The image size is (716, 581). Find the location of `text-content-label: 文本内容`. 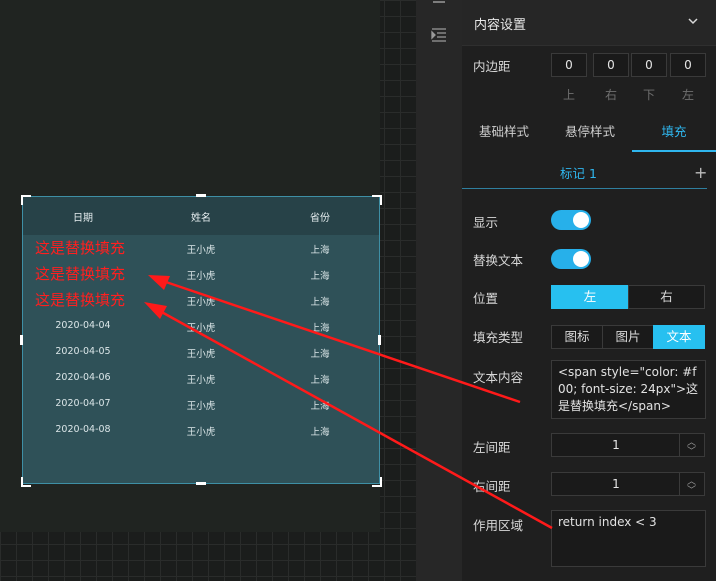

text-content-label: 文本内容 is located at coordinates (498, 377).